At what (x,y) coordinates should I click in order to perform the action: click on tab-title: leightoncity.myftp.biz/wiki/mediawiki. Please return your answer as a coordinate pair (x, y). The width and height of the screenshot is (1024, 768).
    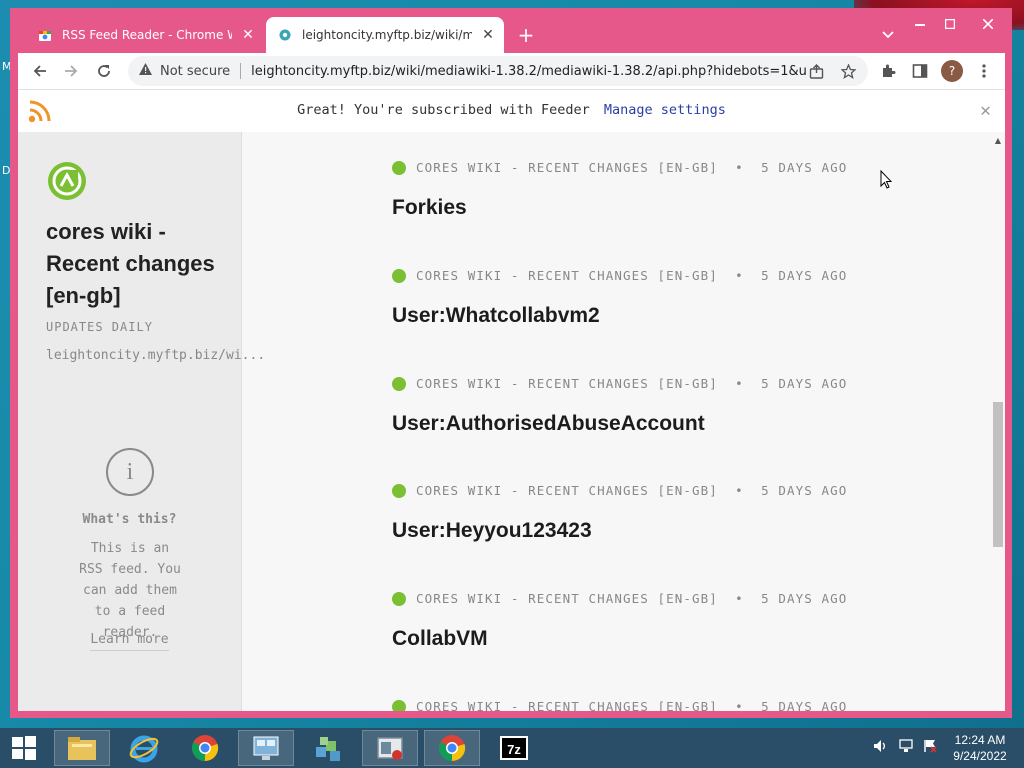
    Looking at the image, I should click on (387, 35).